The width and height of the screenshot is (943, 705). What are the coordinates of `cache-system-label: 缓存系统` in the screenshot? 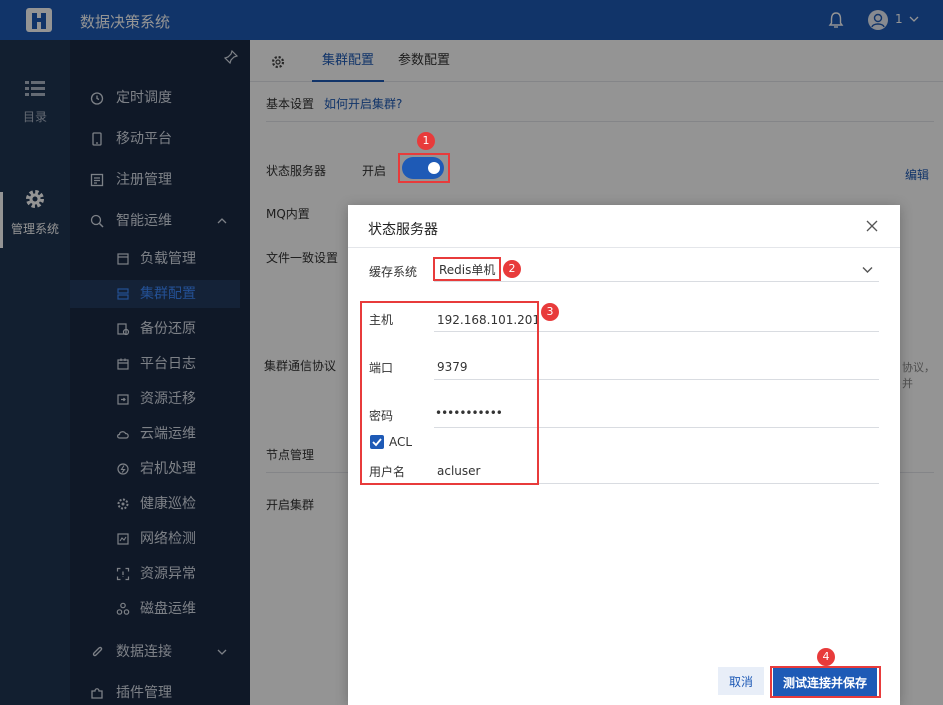 It's located at (393, 272).